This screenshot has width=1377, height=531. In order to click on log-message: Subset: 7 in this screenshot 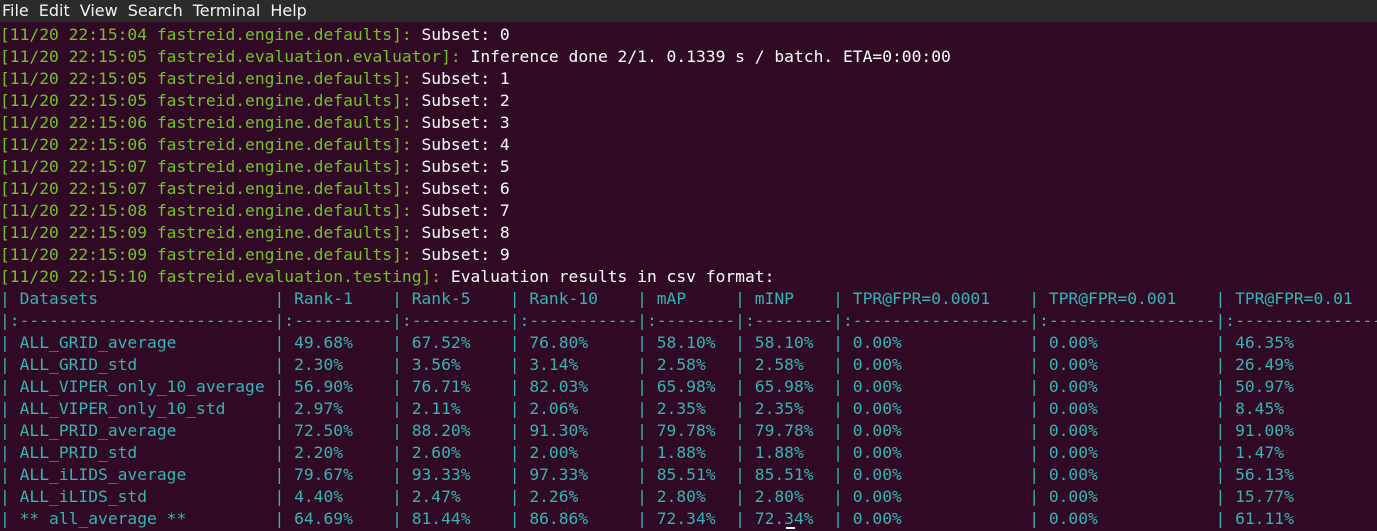, I will do `click(465, 210)`.